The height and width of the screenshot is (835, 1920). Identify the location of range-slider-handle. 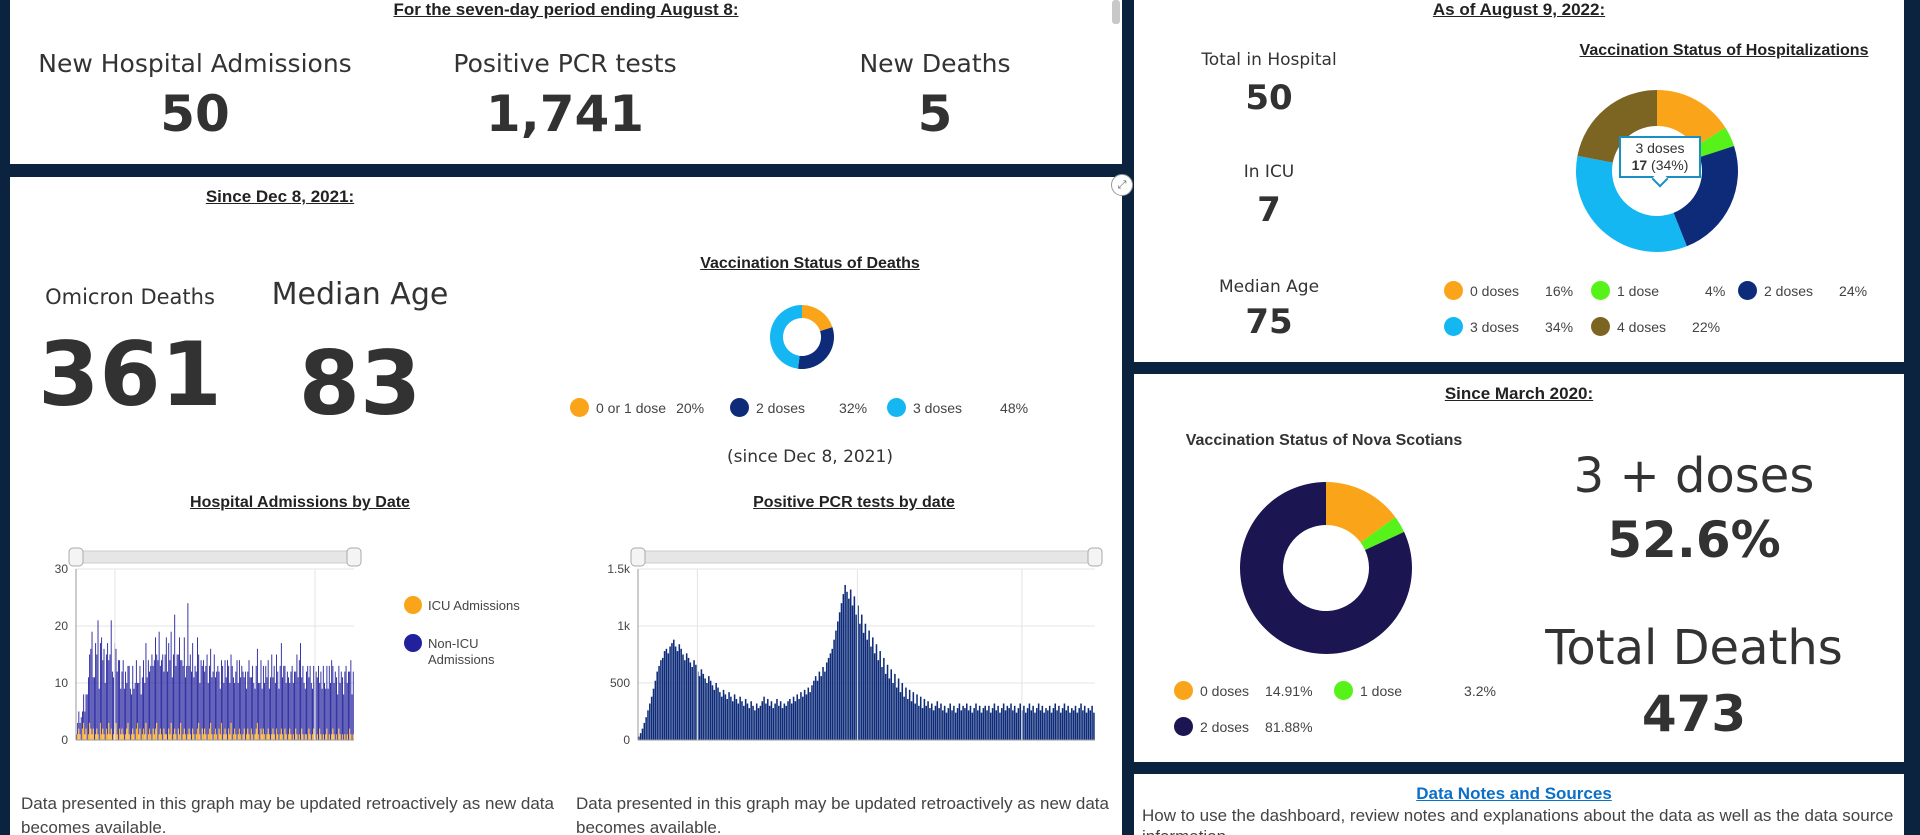
(354, 557).